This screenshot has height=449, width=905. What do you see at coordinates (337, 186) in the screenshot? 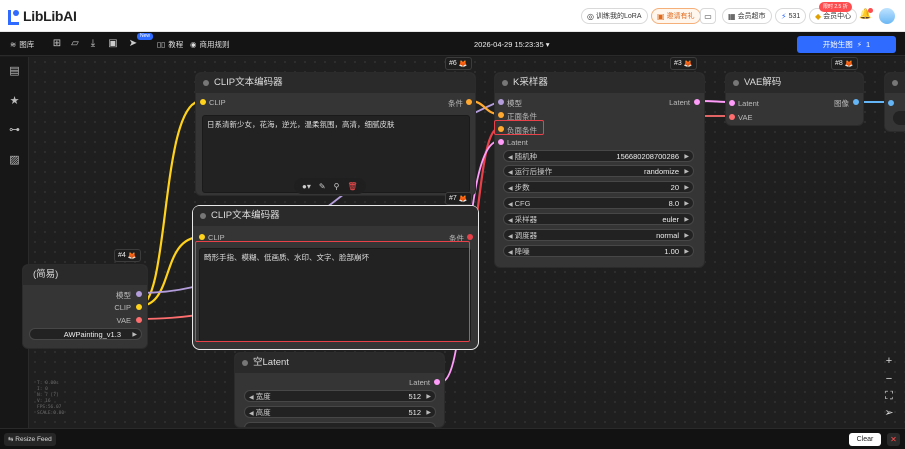
I see `pin-icon: ⚲` at bounding box center [337, 186].